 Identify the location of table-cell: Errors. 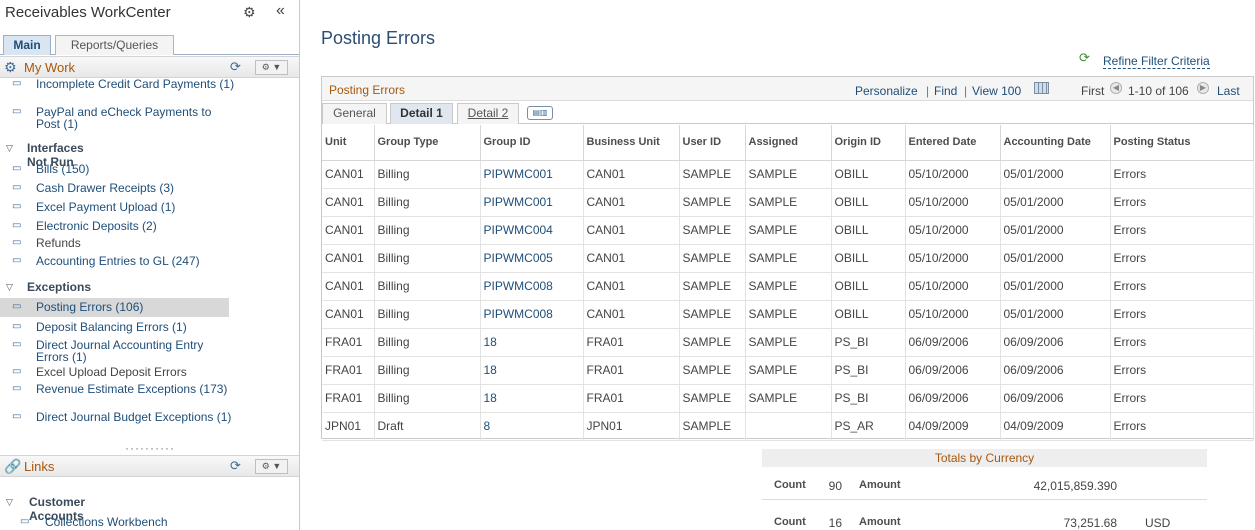
(1182, 314).